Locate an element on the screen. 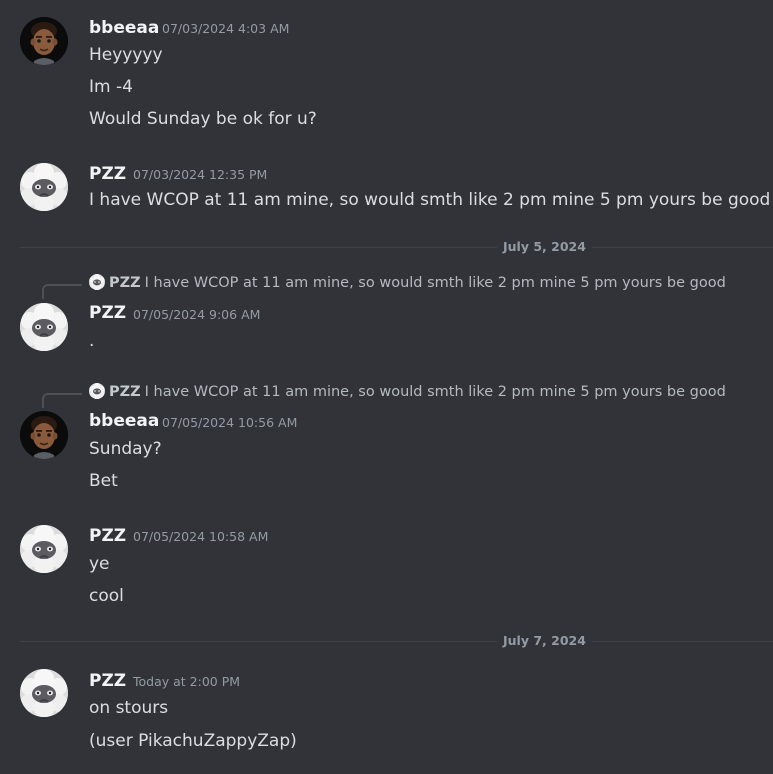  date-divider-label: July 5, 2024 is located at coordinates (544, 247).